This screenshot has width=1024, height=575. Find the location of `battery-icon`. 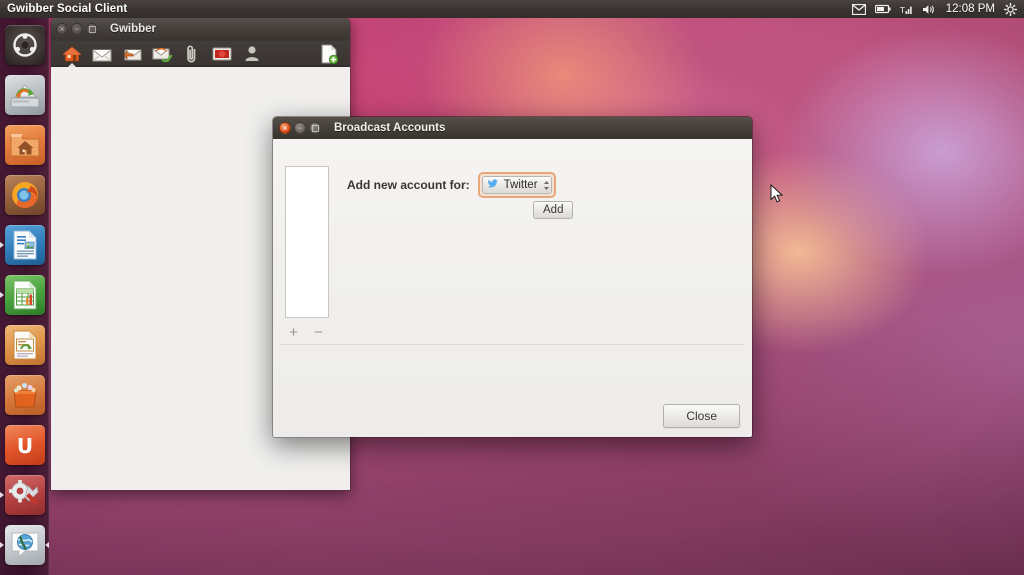

battery-icon is located at coordinates (882, 9).